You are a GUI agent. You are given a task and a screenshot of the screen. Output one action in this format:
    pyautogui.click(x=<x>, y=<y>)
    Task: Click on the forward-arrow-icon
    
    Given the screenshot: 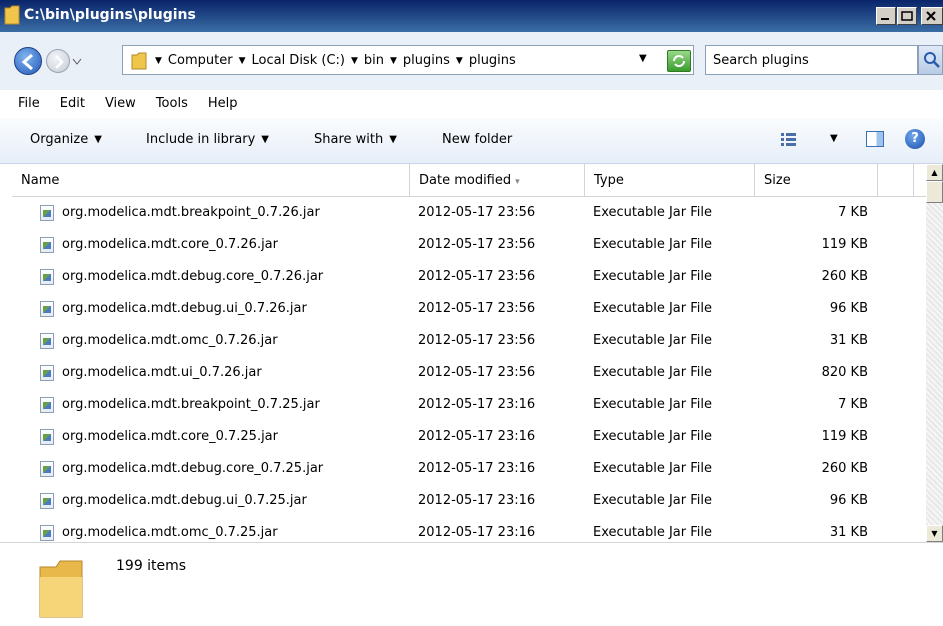 What is the action you would take?
    pyautogui.click(x=58, y=61)
    